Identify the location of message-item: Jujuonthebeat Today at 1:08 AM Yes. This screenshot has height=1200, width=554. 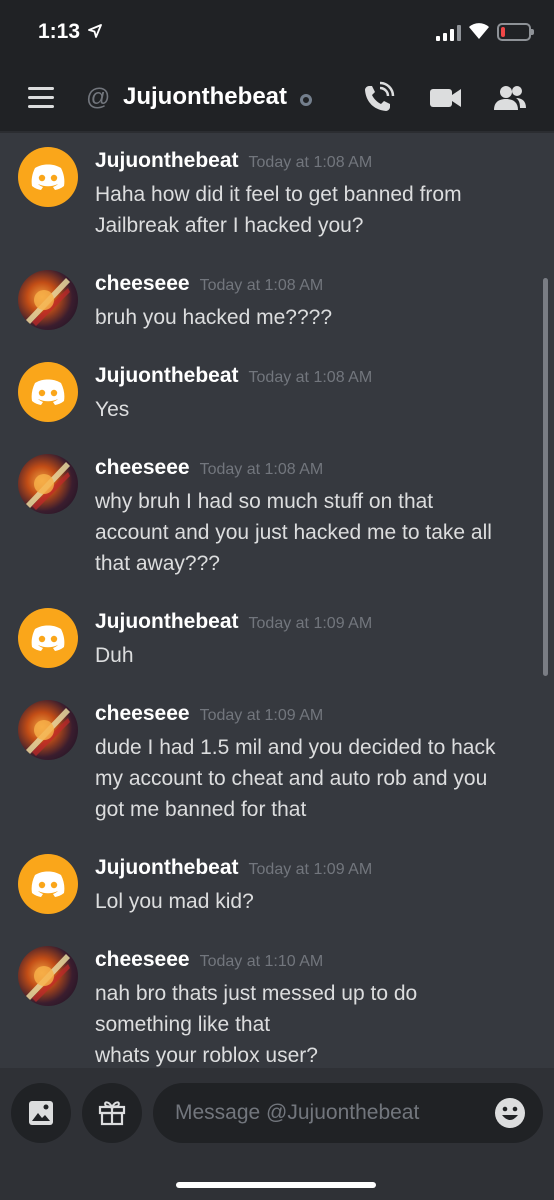
(277, 394).